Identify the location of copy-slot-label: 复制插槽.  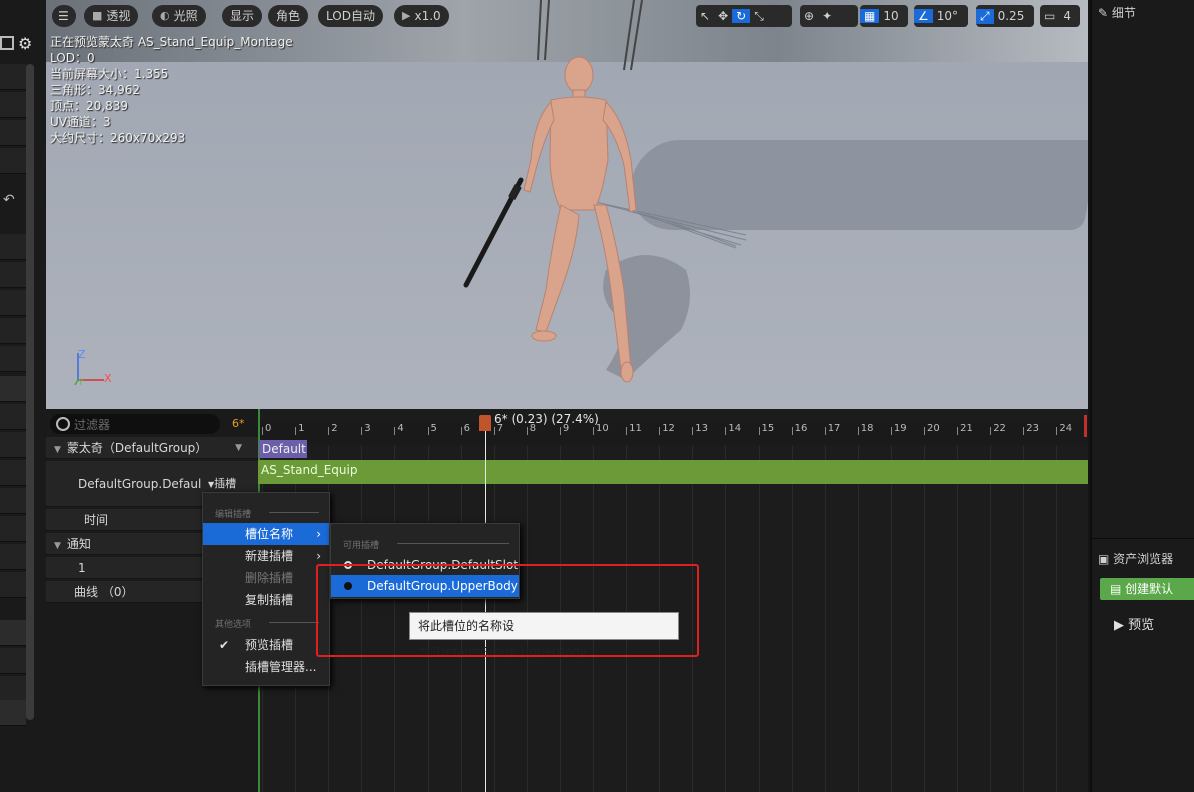
(269, 600).